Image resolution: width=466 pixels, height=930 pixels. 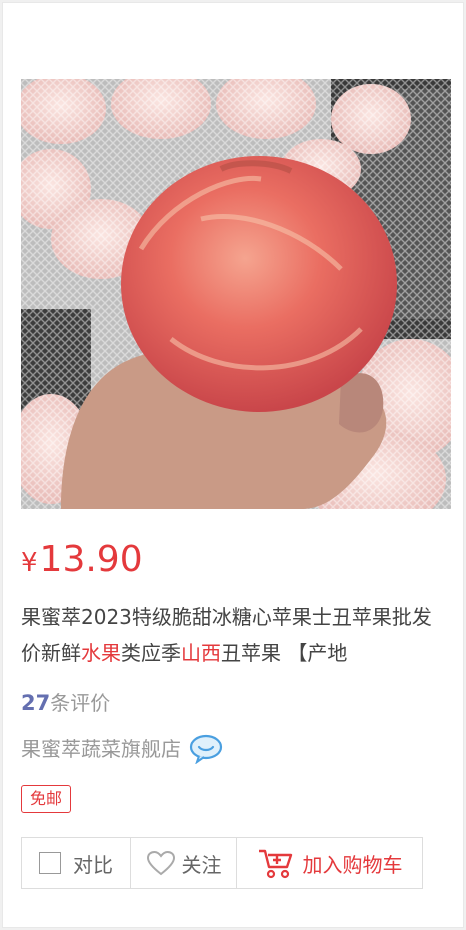 I want to click on follow-button: 关注, so click(x=183, y=863).